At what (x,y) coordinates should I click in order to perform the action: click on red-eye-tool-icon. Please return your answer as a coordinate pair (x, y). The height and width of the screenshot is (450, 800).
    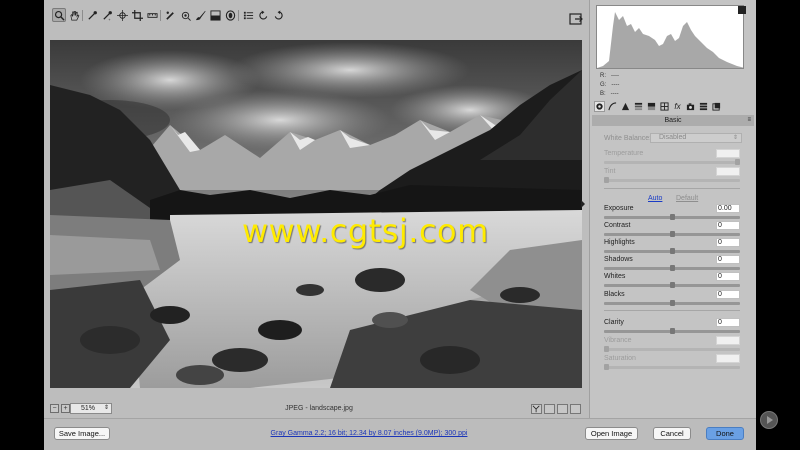
    Looking at the image, I should click on (185, 15).